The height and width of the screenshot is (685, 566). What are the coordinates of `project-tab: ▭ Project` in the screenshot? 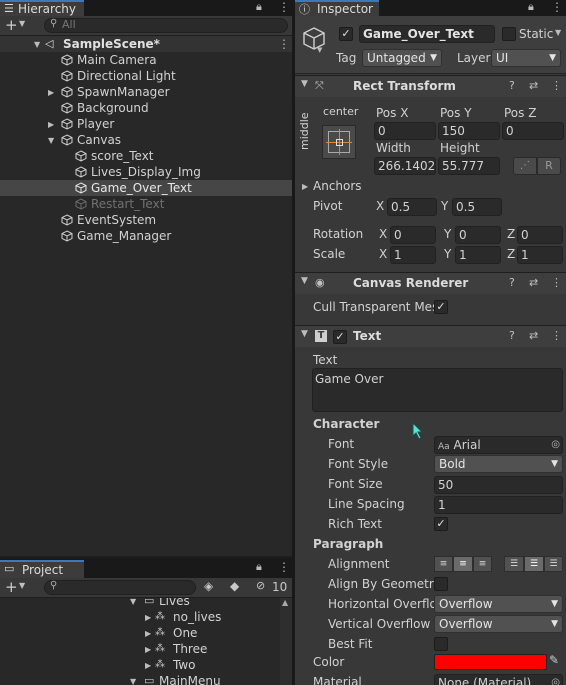 It's located at (42, 569).